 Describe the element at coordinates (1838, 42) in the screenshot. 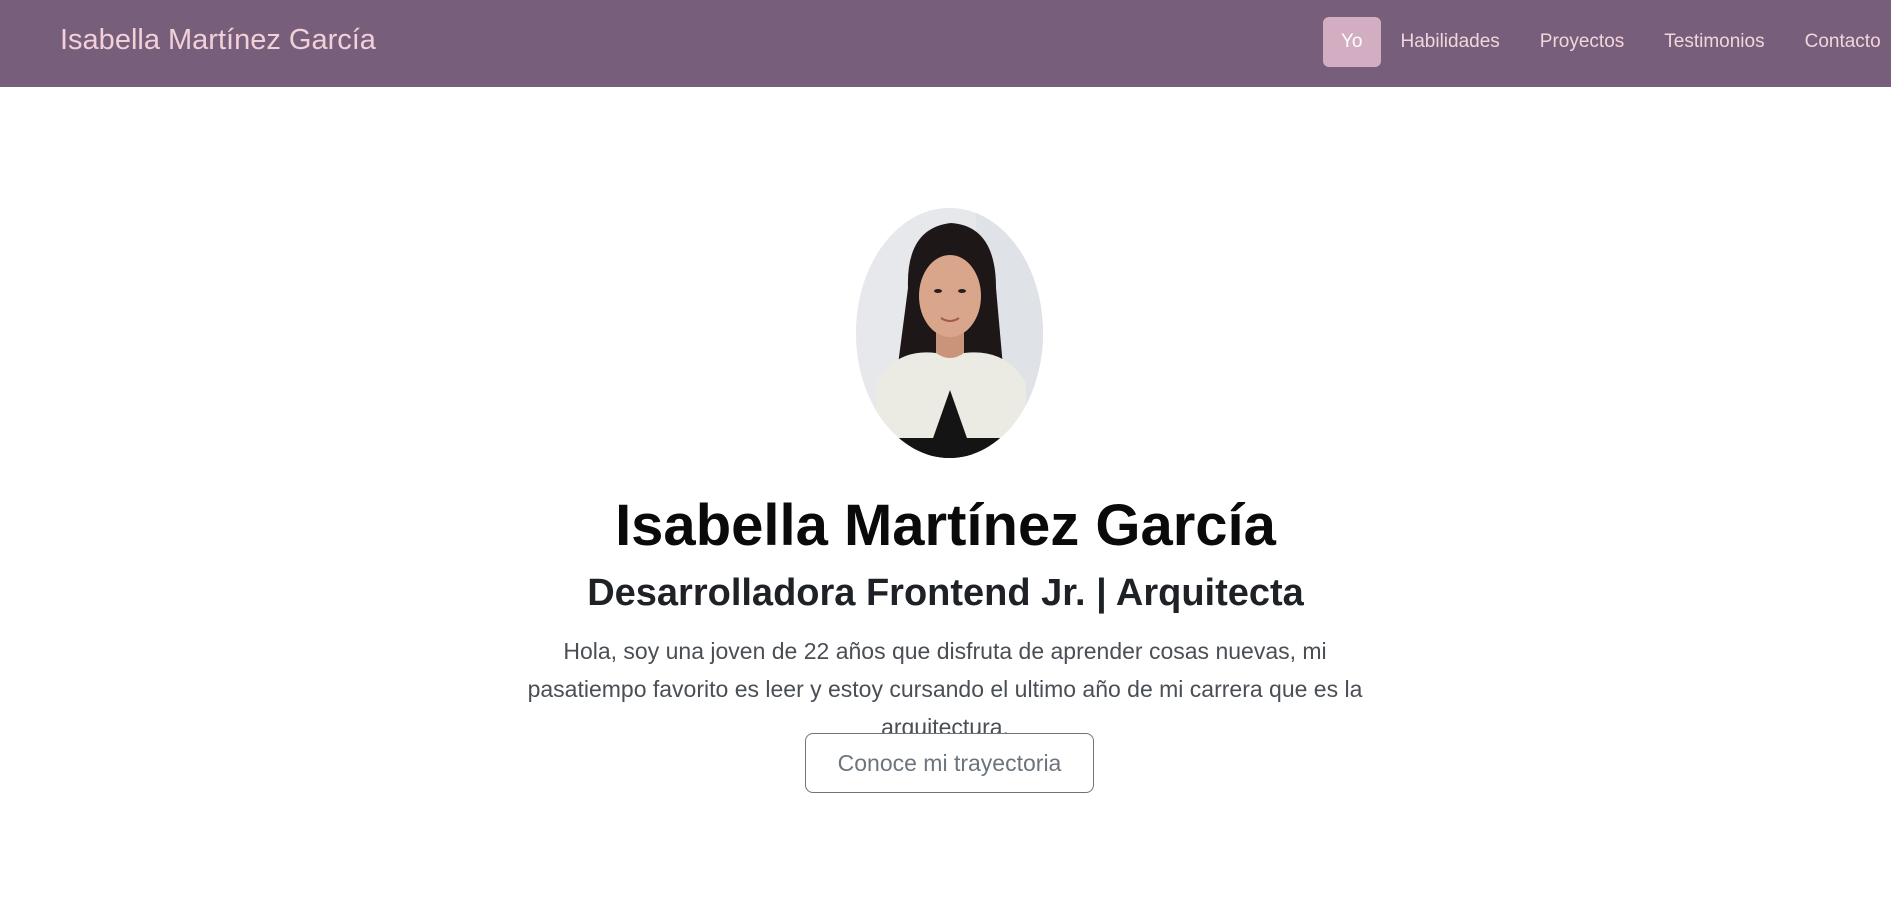

I see `nav-link-contacto: Contacto` at that location.